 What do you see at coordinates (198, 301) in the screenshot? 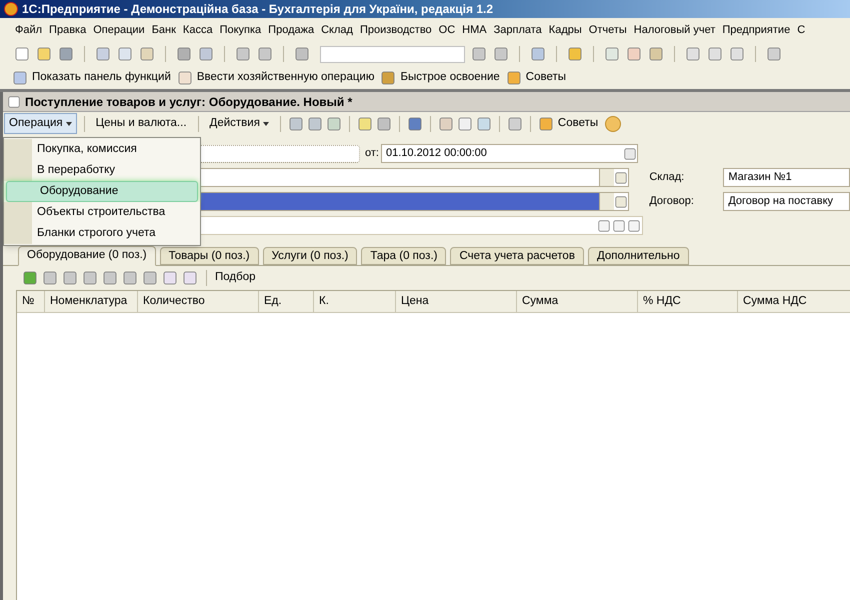
I see `column-header: Количество` at bounding box center [198, 301].